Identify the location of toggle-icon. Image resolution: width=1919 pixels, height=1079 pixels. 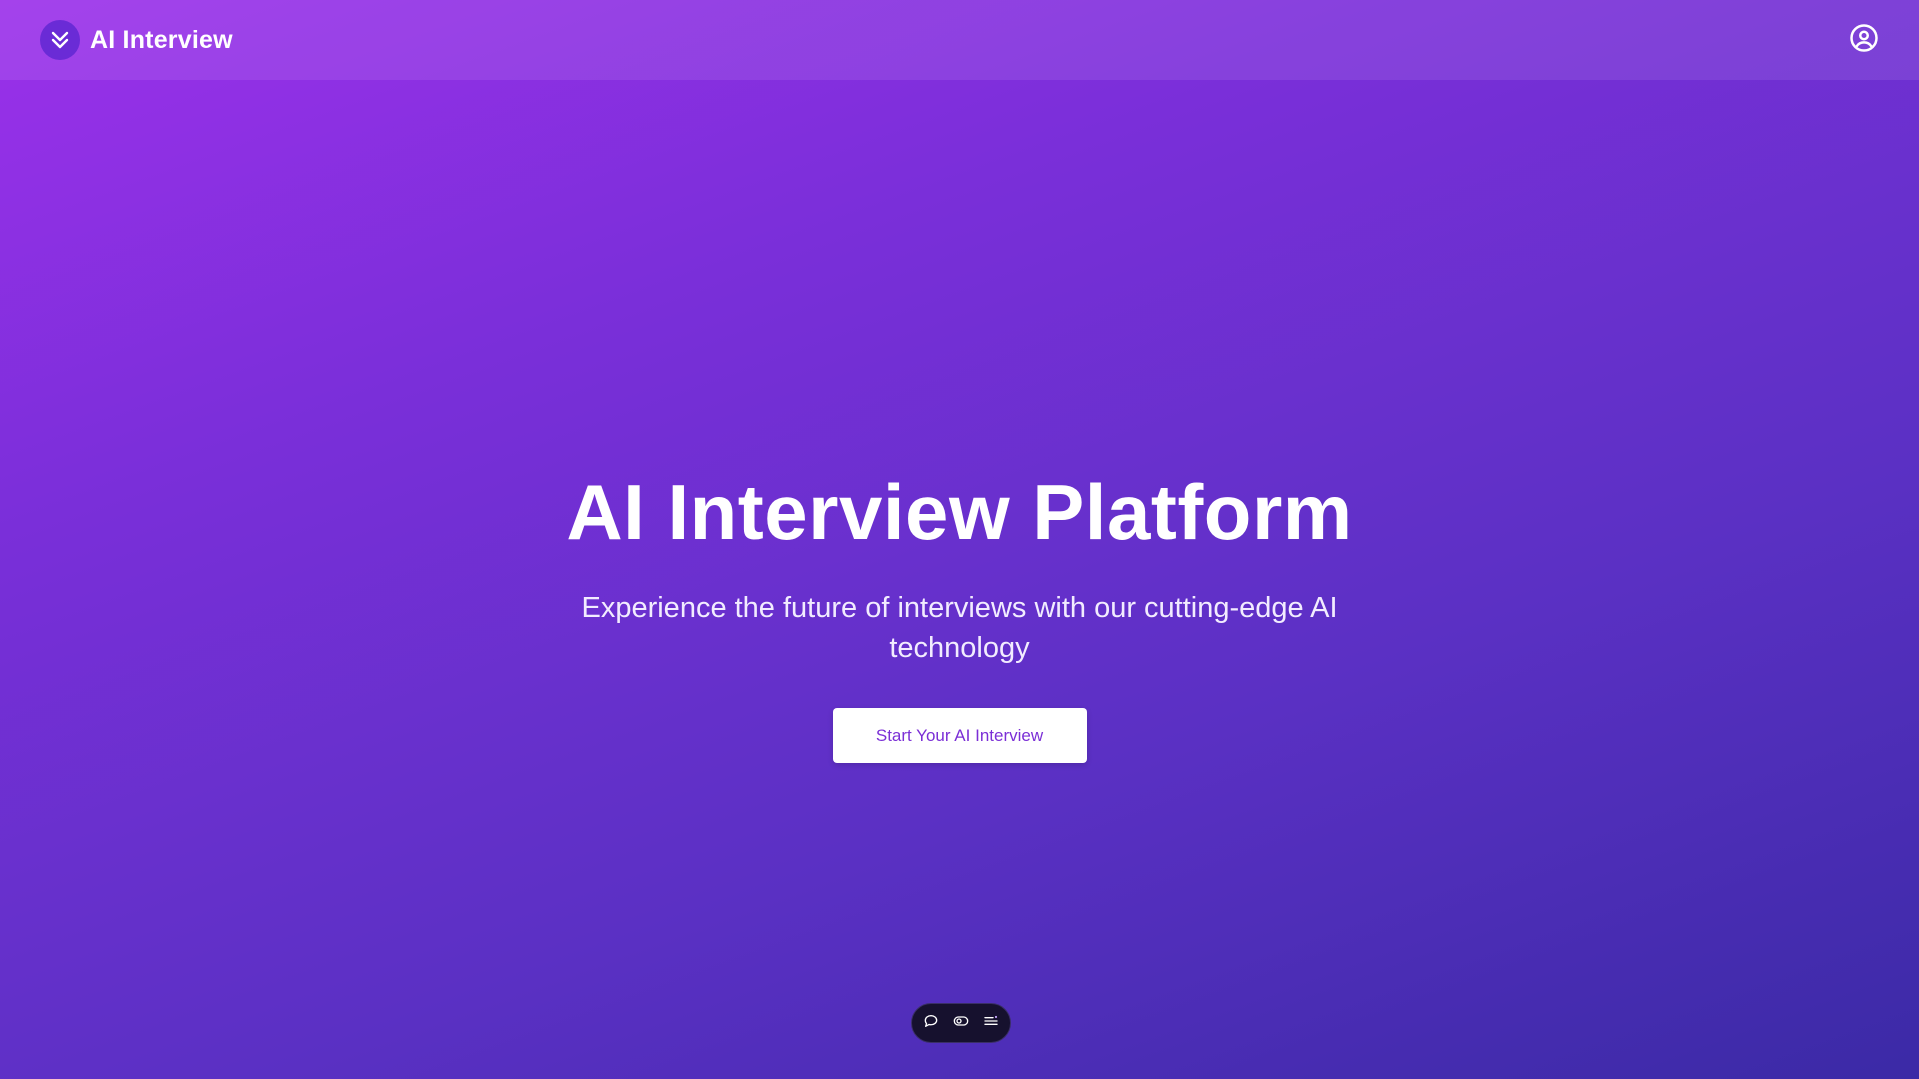
(961, 1023).